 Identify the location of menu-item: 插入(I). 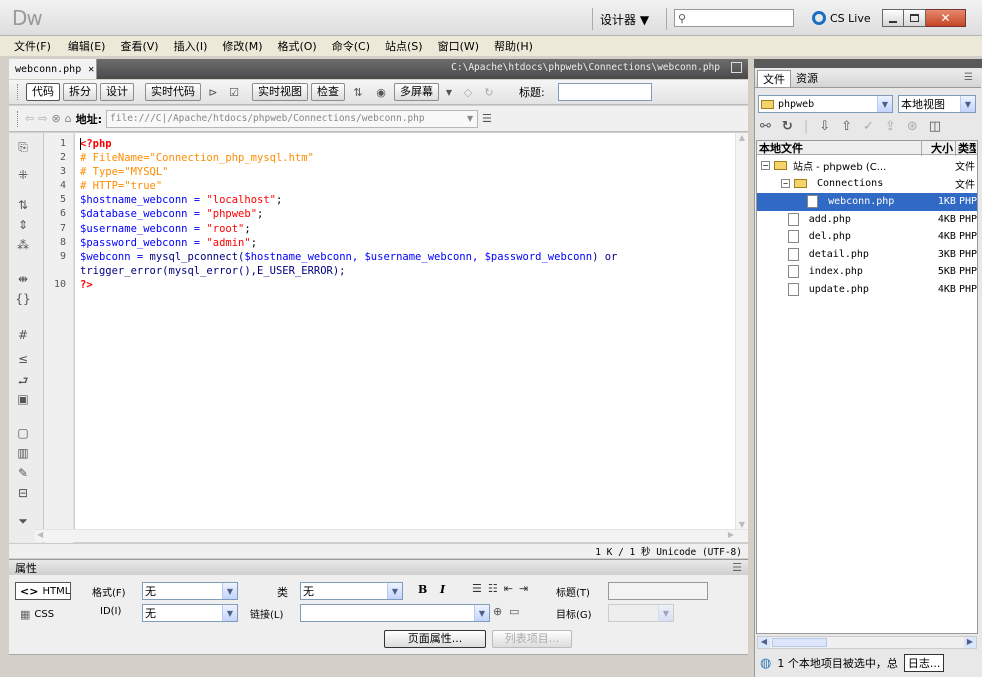
(191, 46).